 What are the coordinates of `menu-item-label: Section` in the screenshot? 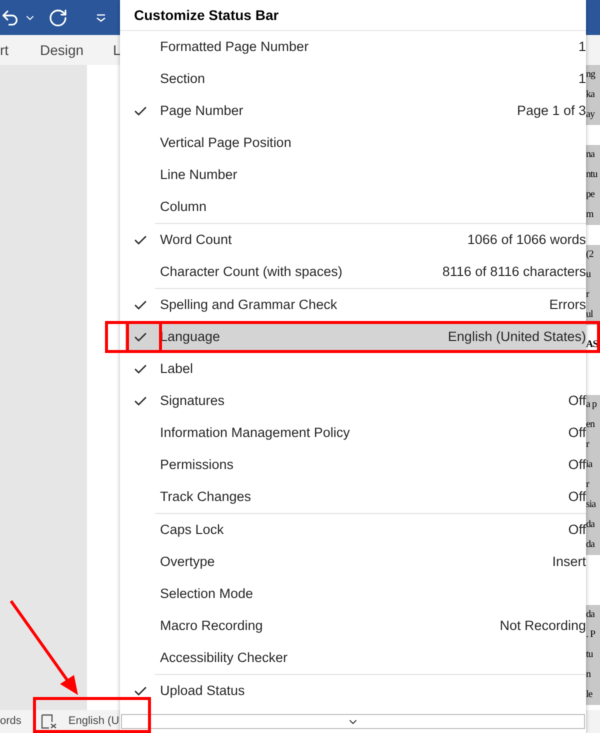 It's located at (183, 79).